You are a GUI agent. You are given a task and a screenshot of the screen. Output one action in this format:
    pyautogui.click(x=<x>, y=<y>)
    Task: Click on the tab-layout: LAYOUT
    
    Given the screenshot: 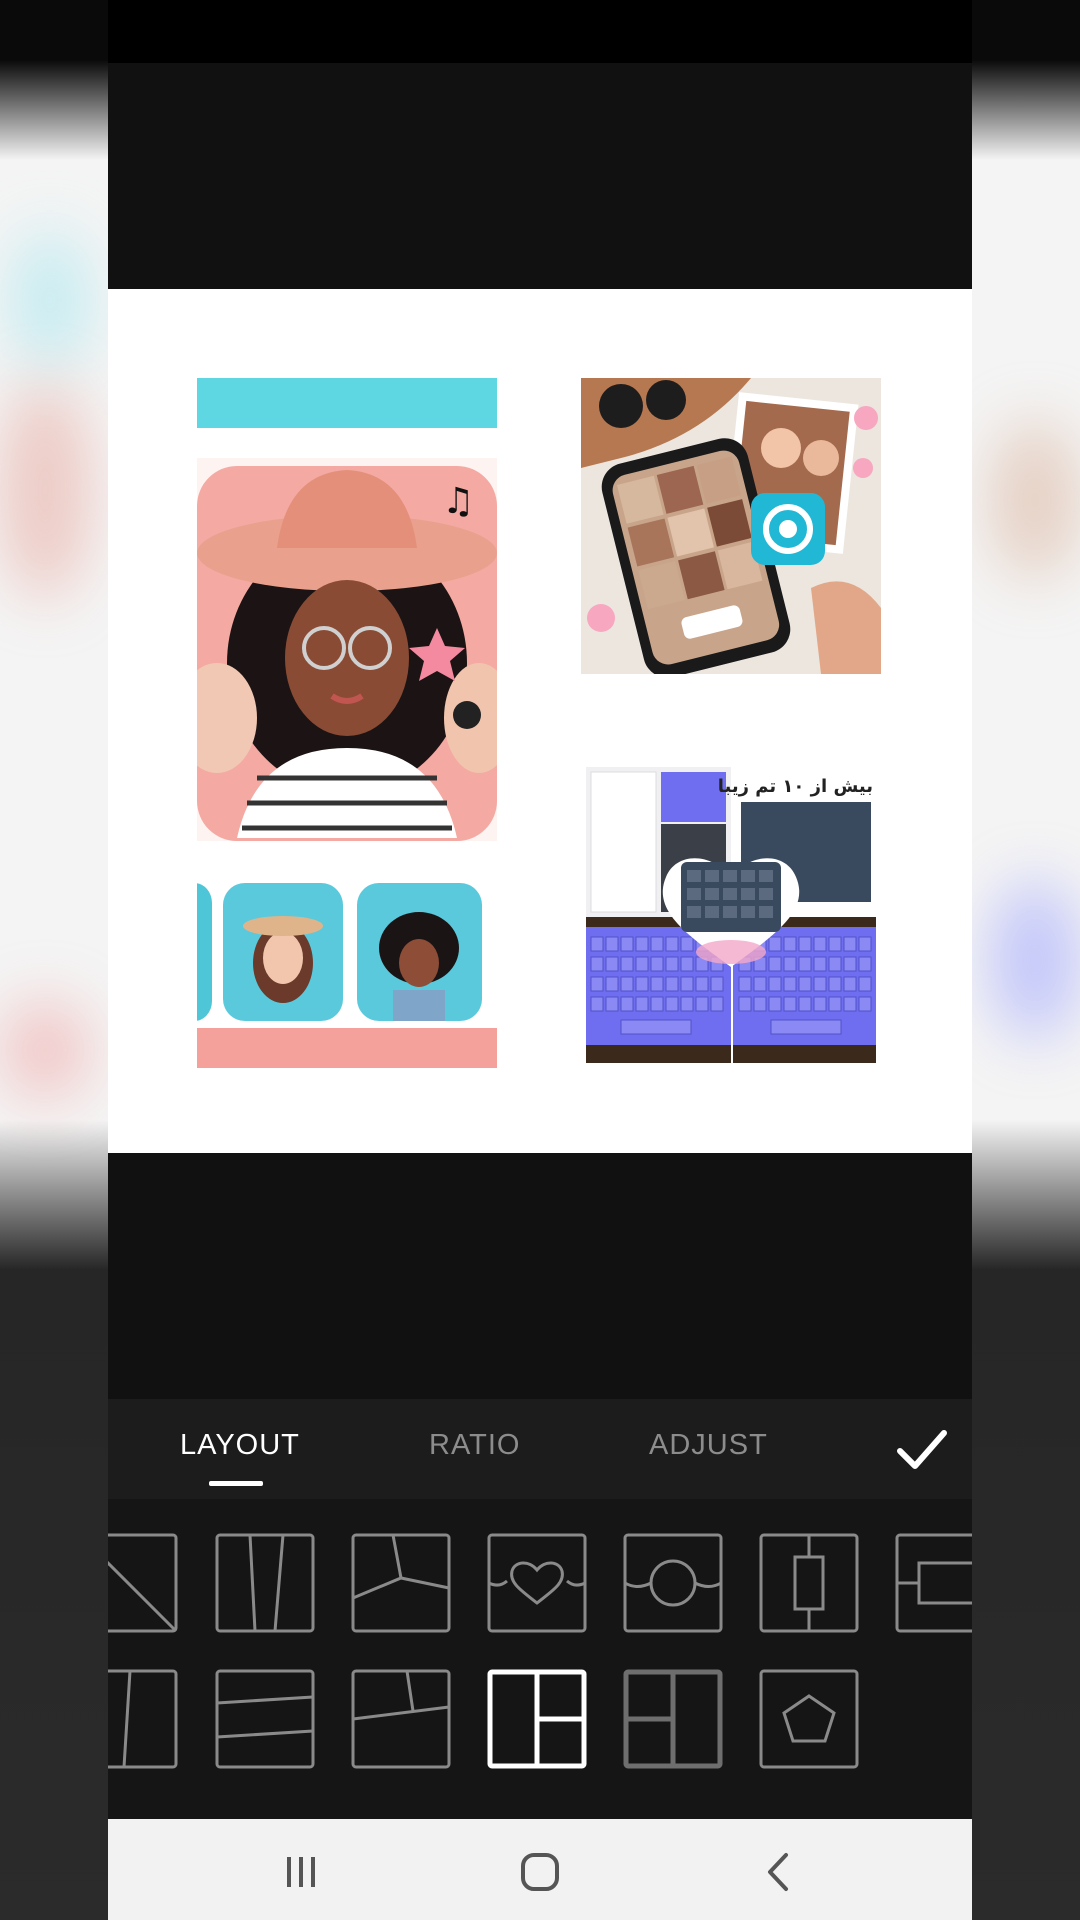 What is the action you would take?
    pyautogui.click(x=240, y=1445)
    